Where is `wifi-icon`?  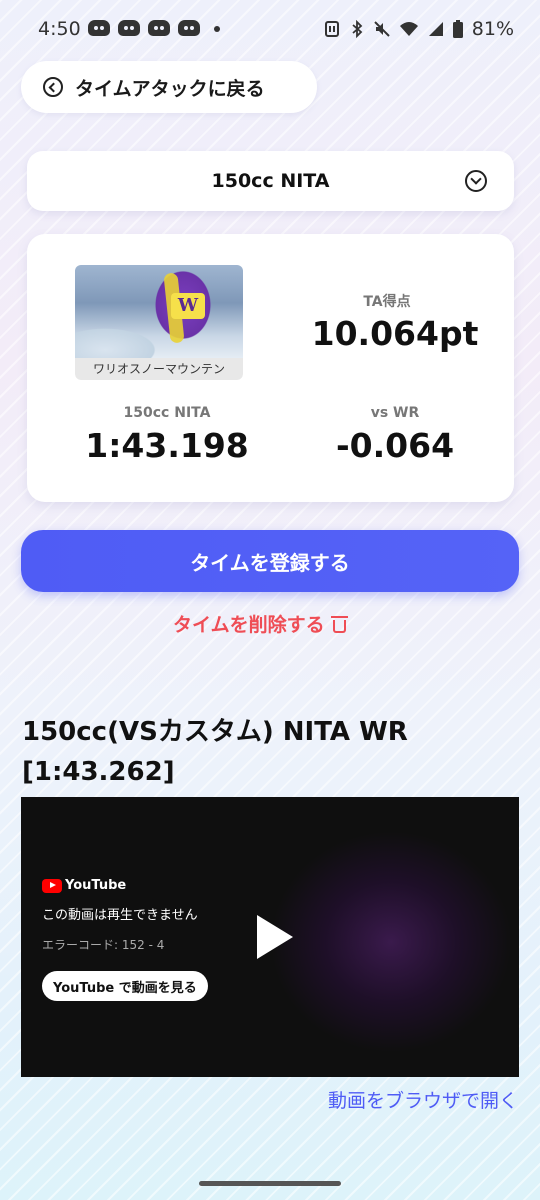
wifi-icon is located at coordinates (408, 29).